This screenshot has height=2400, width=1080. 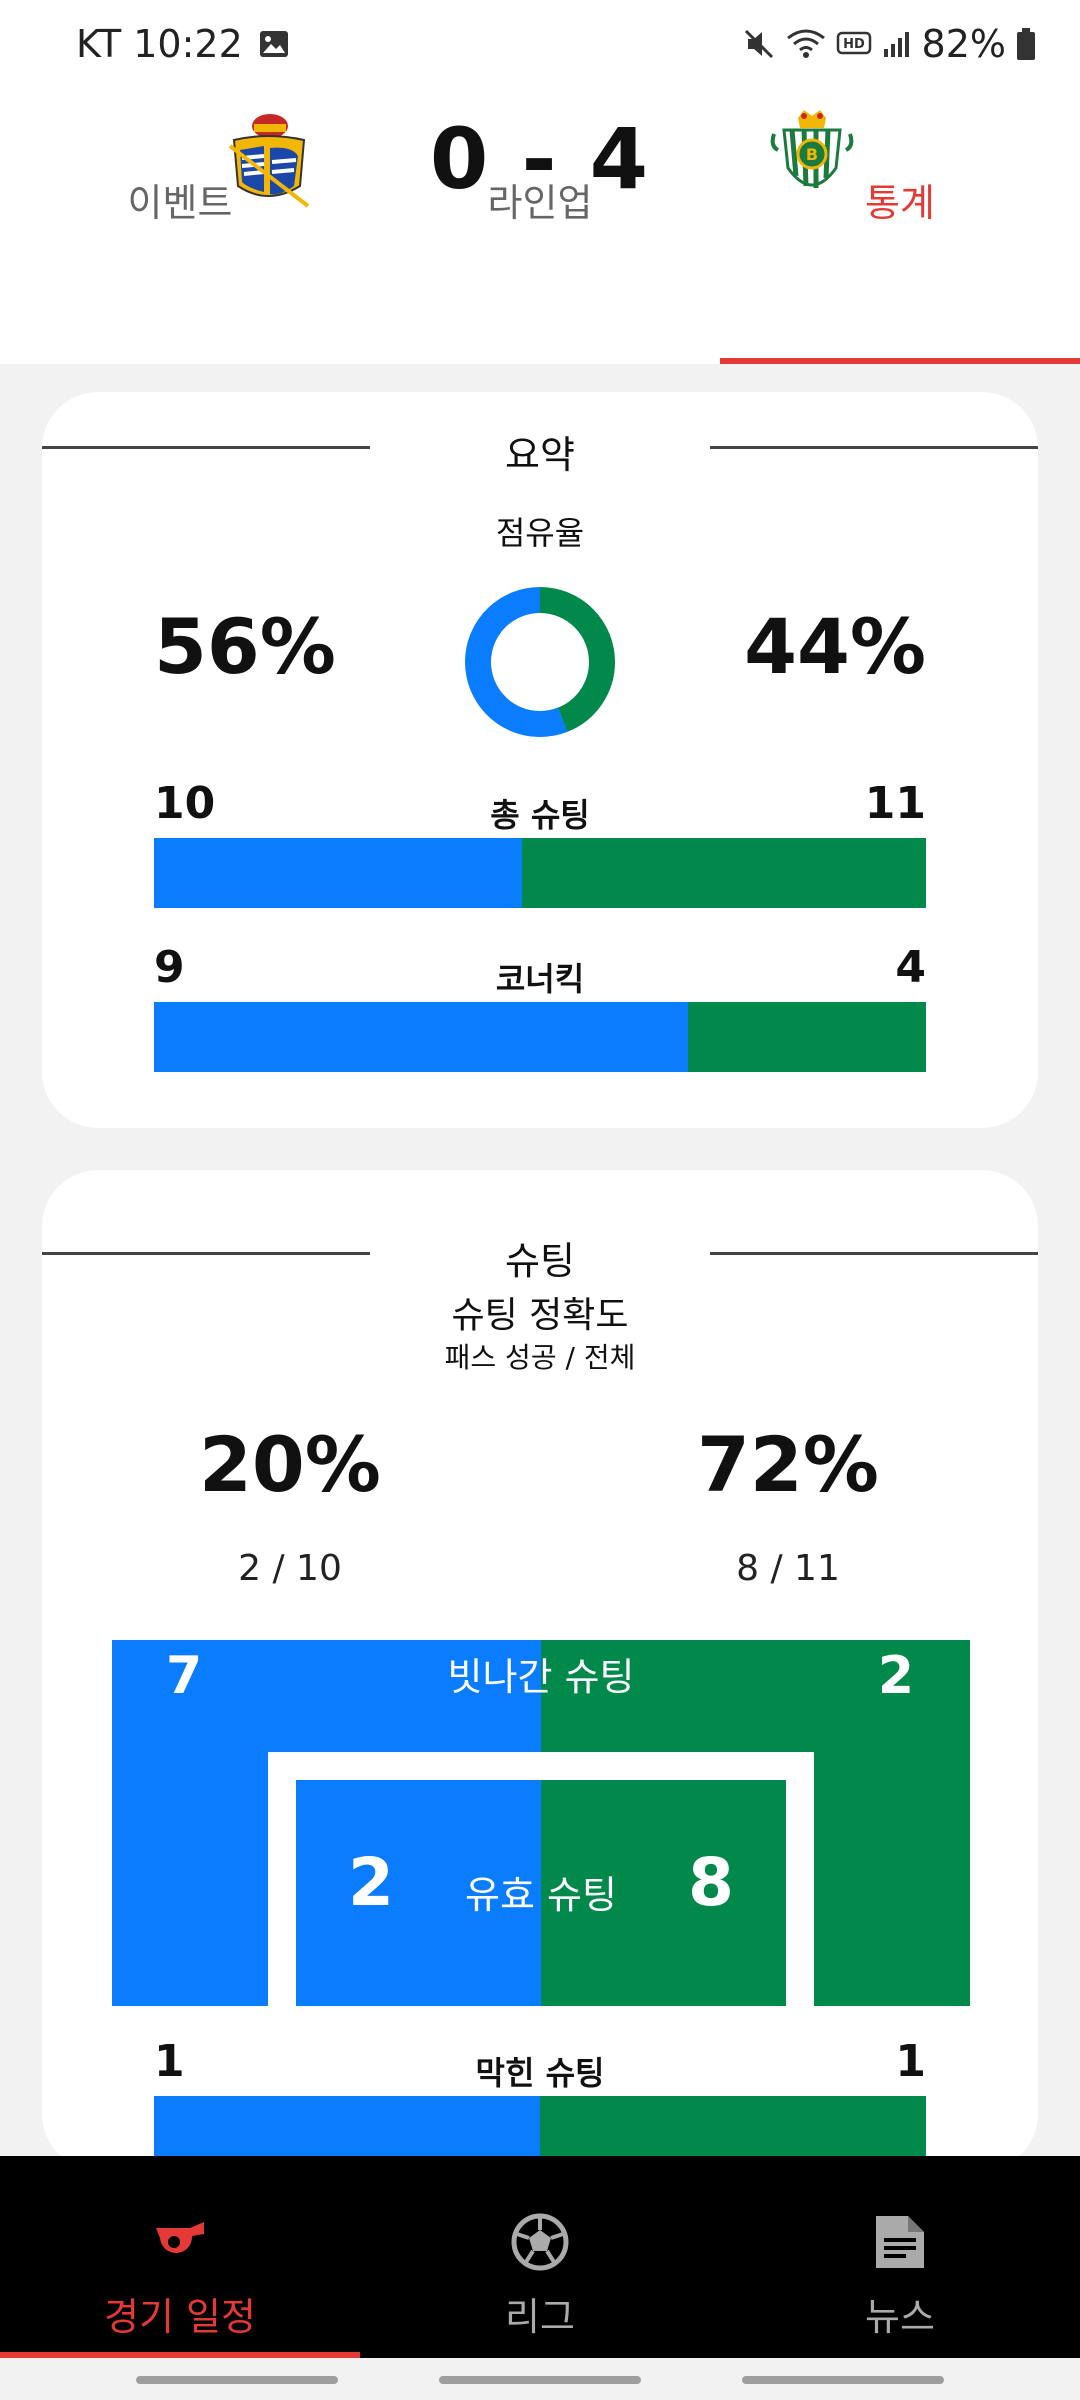 What do you see at coordinates (237, 2380) in the screenshot?
I see `recent-apps-button` at bounding box center [237, 2380].